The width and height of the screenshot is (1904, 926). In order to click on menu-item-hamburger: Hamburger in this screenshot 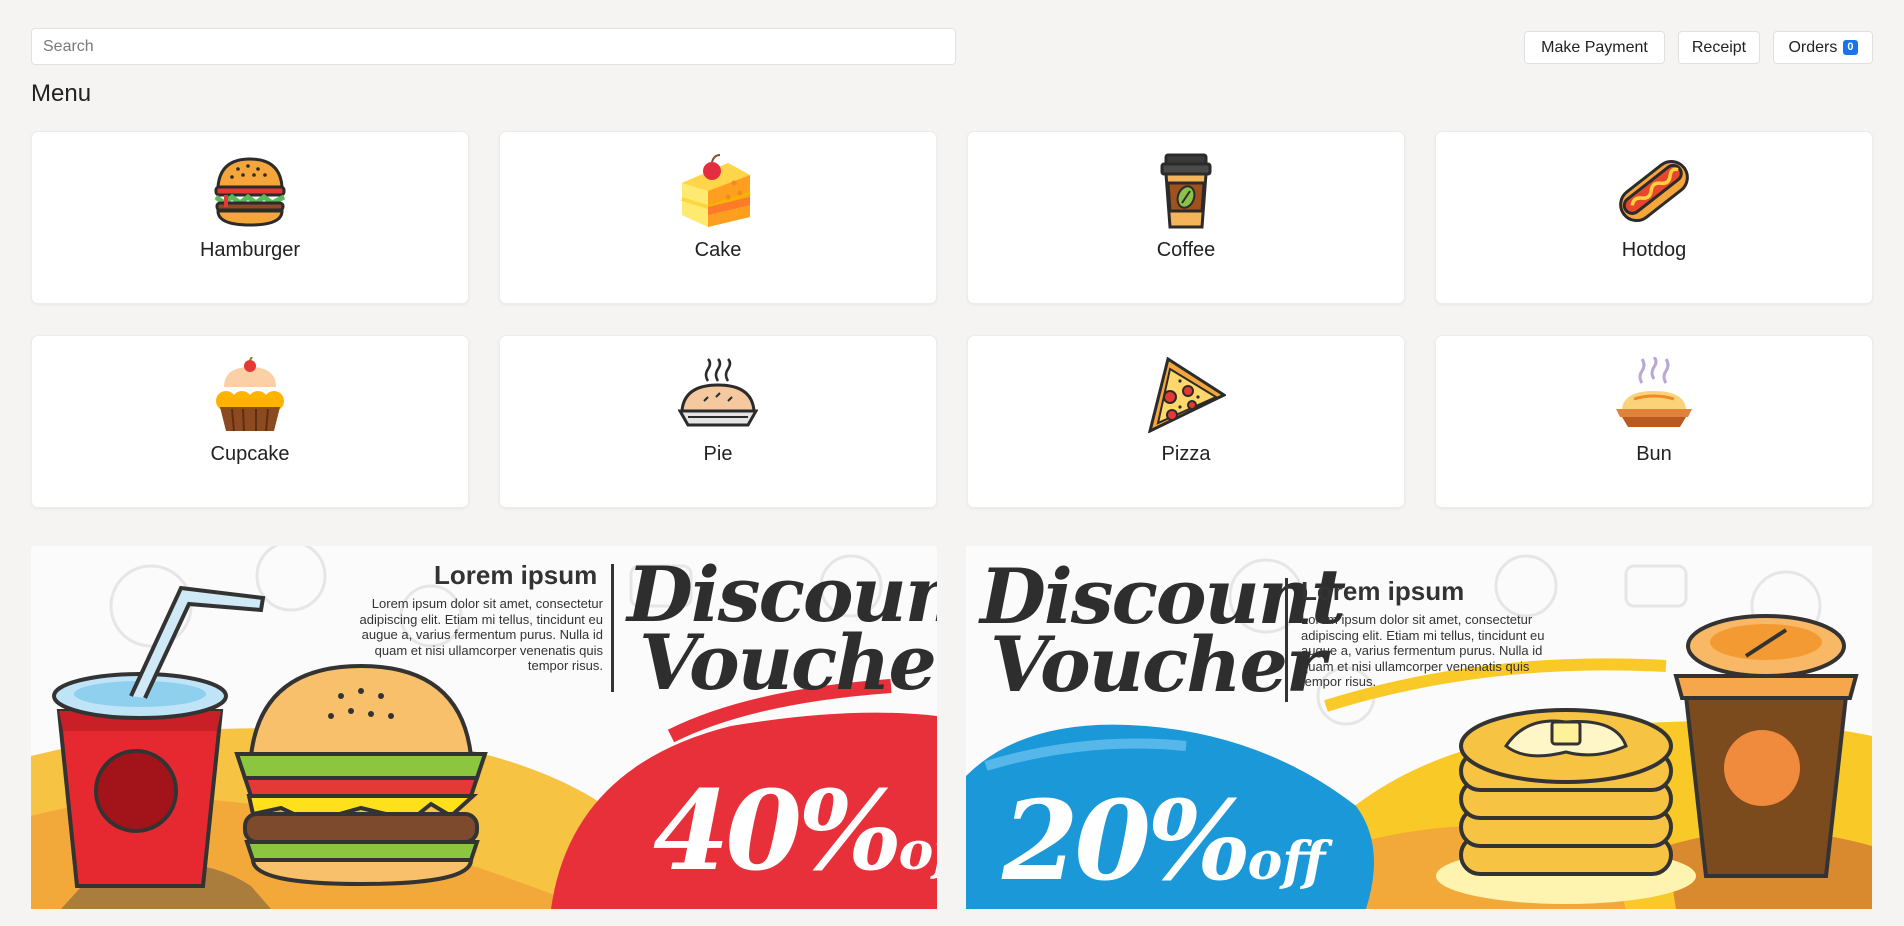, I will do `click(250, 217)`.